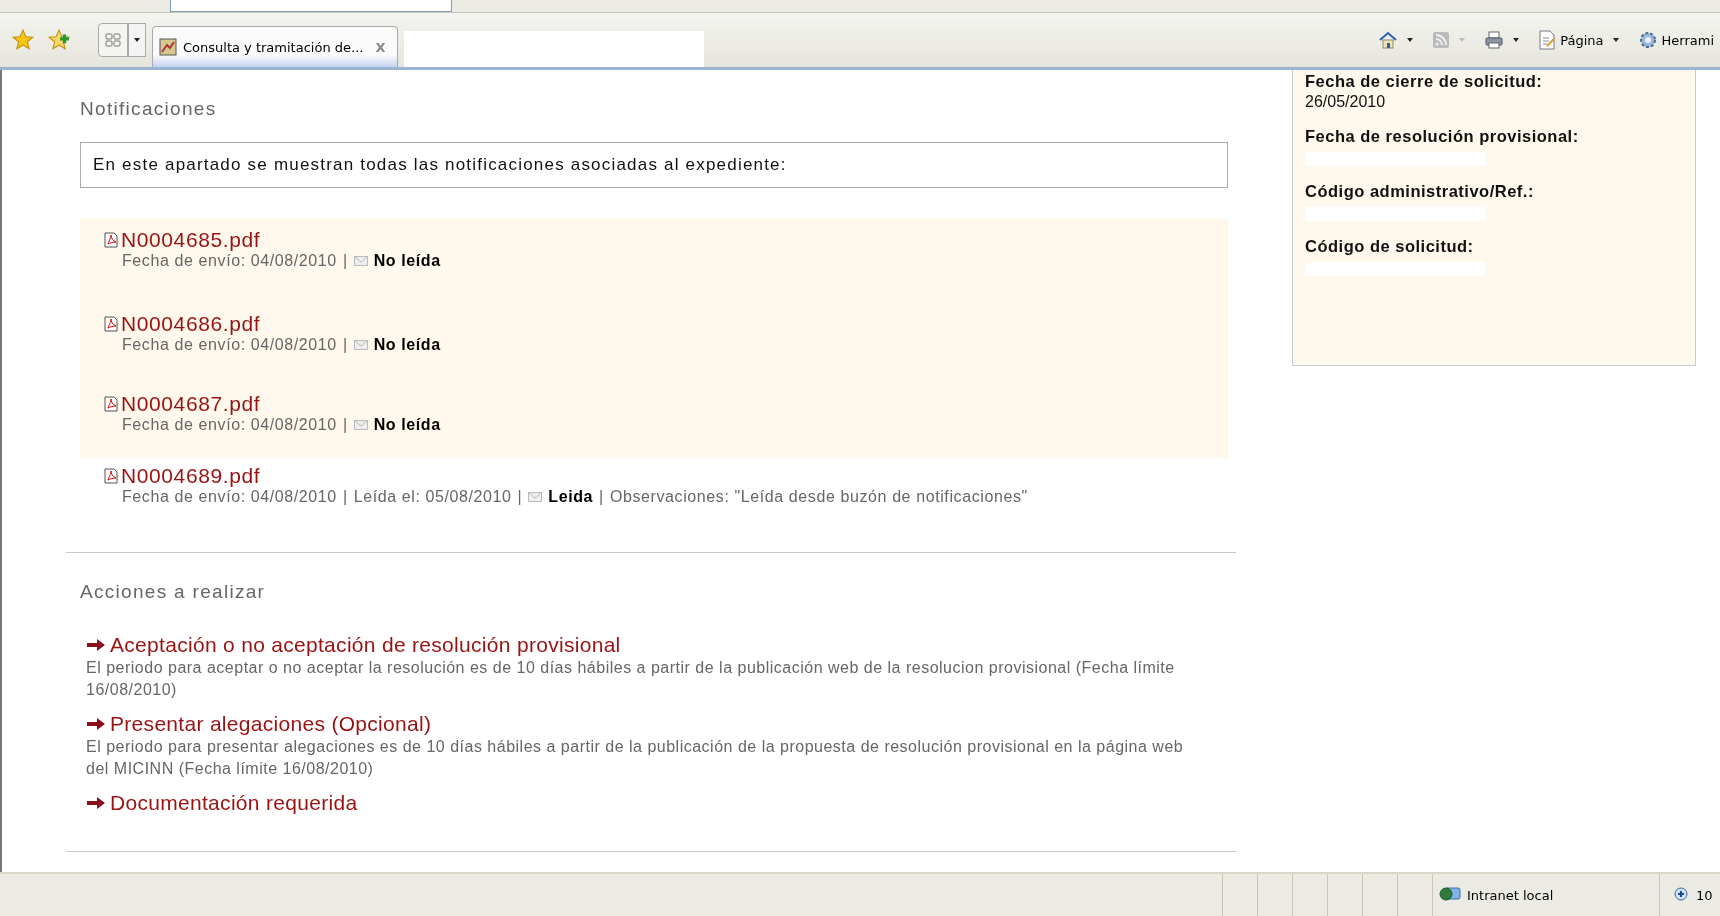 The height and width of the screenshot is (916, 1720). I want to click on tab-grid-icon, so click(113, 40).